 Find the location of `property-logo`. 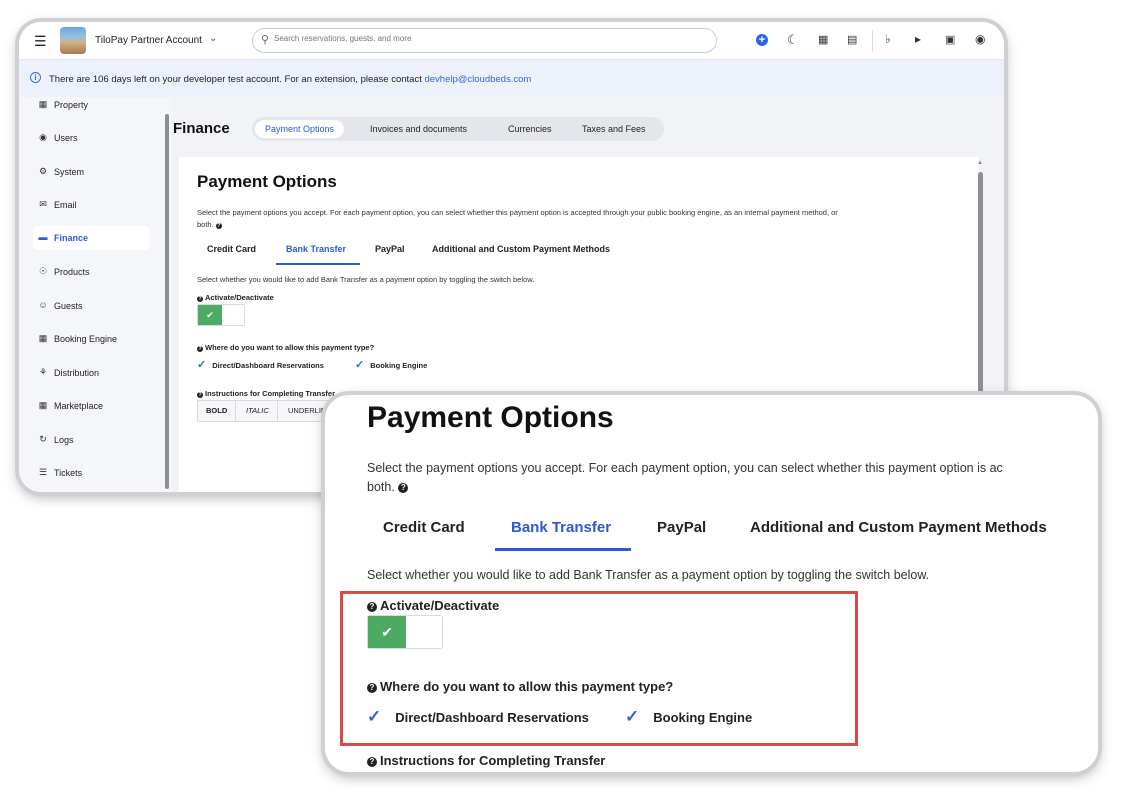

property-logo is located at coordinates (73, 40).